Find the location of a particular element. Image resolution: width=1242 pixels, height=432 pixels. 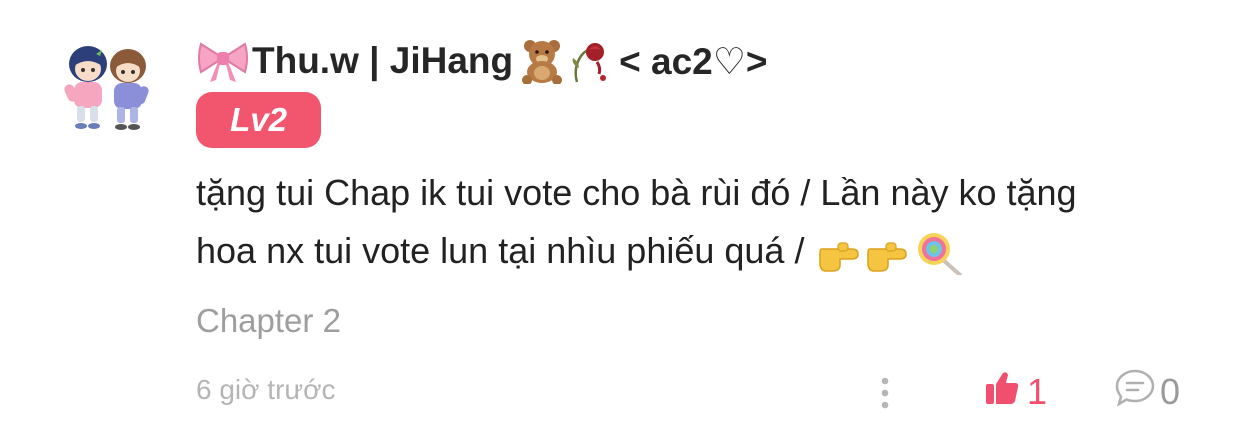

author-tag: < ac2♡> is located at coordinates (693, 61).